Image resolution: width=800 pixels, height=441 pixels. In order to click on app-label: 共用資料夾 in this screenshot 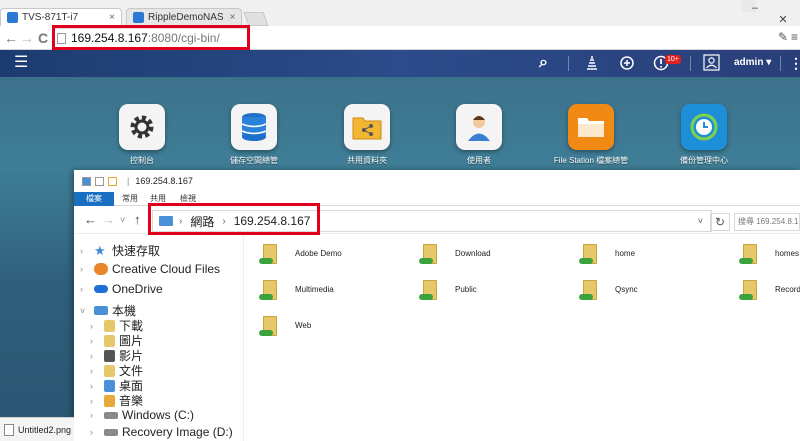, I will do `click(367, 160)`.